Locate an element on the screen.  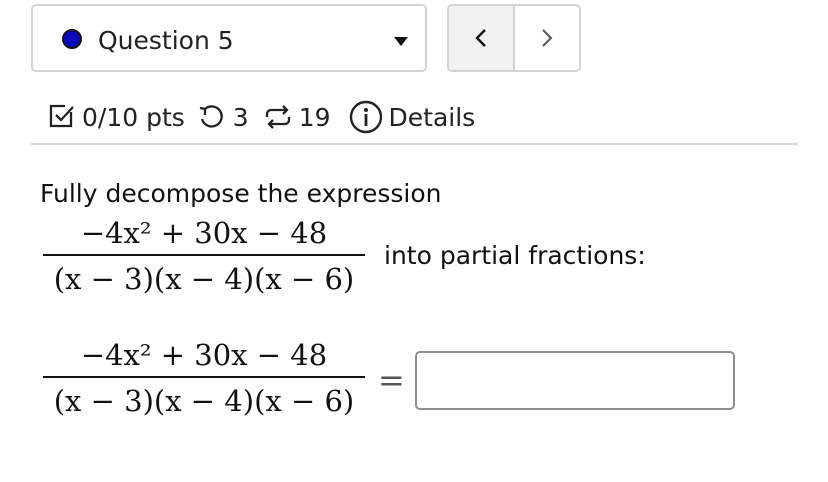
info-icon is located at coordinates (365, 117).